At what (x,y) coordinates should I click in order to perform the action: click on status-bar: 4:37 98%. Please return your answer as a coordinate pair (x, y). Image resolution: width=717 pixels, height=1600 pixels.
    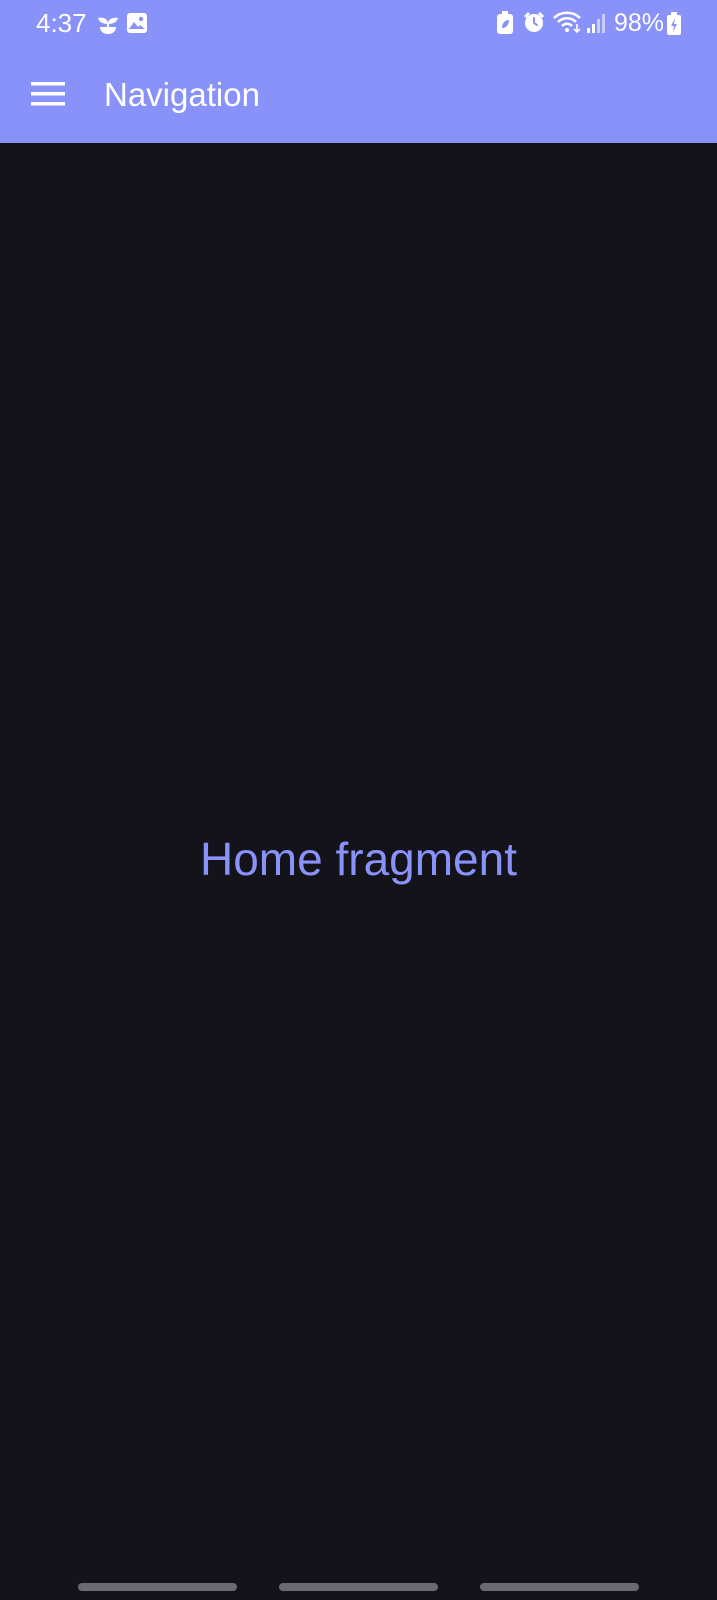
    Looking at the image, I should click on (358, 23).